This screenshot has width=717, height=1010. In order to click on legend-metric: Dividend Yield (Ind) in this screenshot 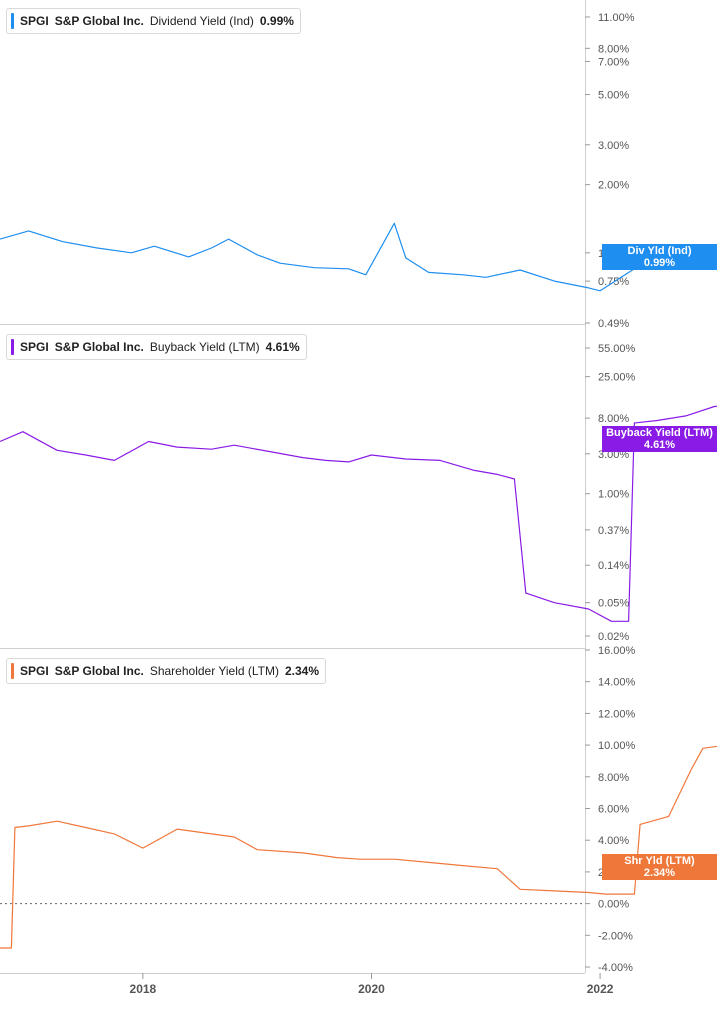, I will do `click(201, 21)`.